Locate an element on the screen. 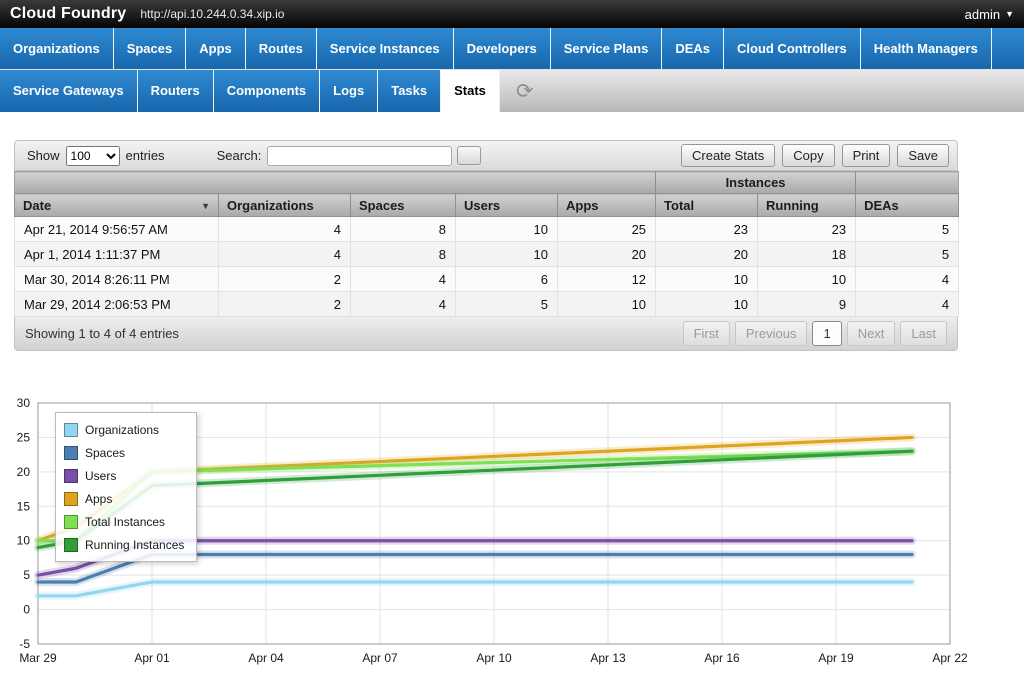 The height and width of the screenshot is (675, 1024). save-button: Save is located at coordinates (923, 155).